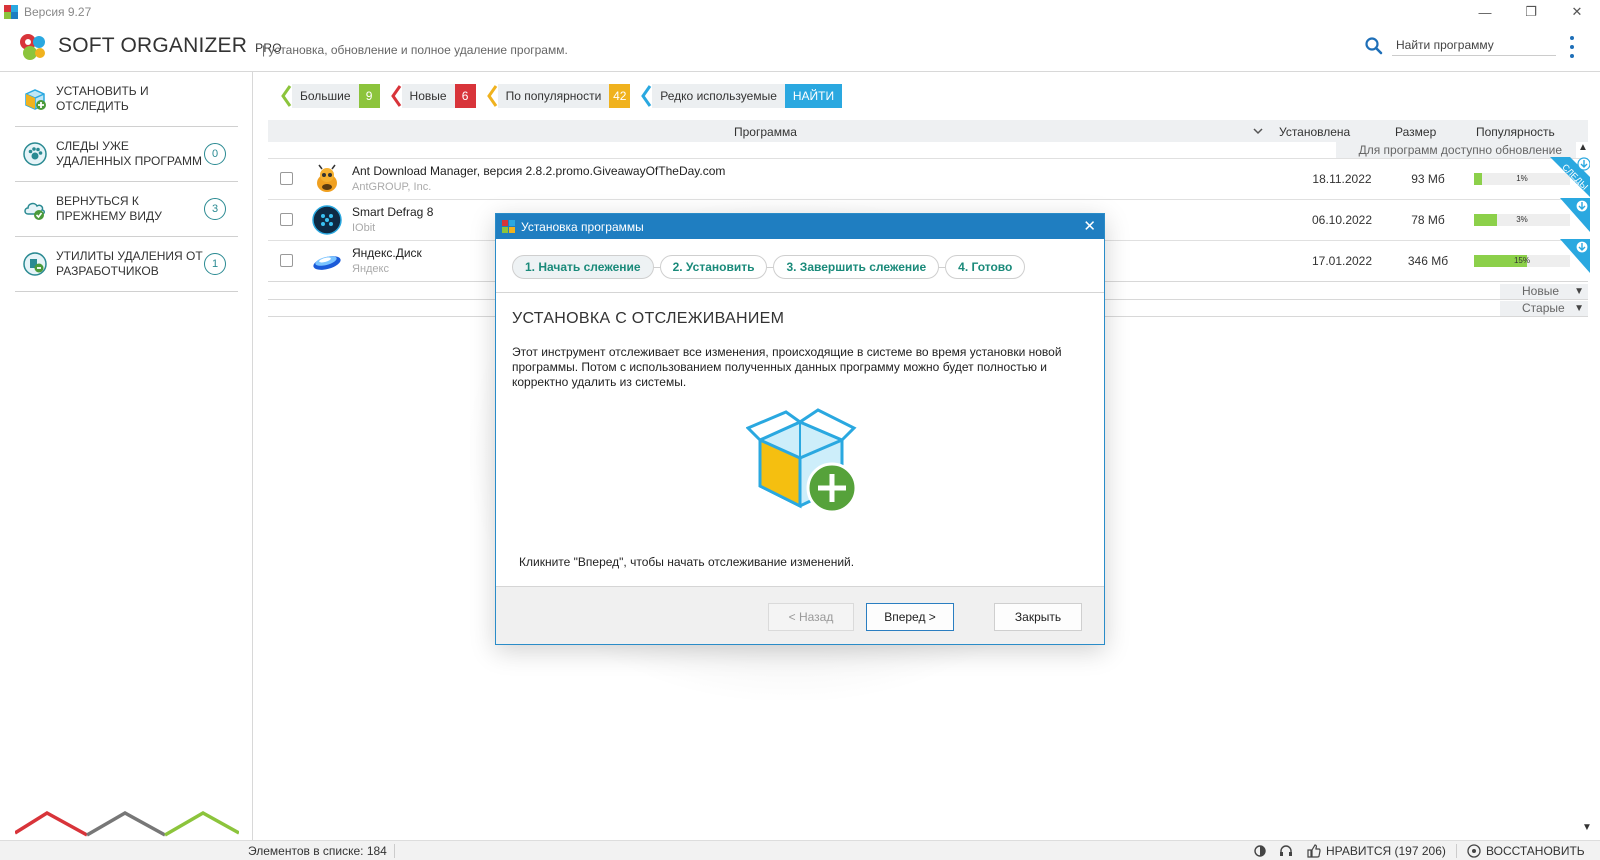 Image resolution: width=1600 pixels, height=860 pixels. I want to click on sidebar-item-label: Вернуться к прежнему виду, so click(109, 208).